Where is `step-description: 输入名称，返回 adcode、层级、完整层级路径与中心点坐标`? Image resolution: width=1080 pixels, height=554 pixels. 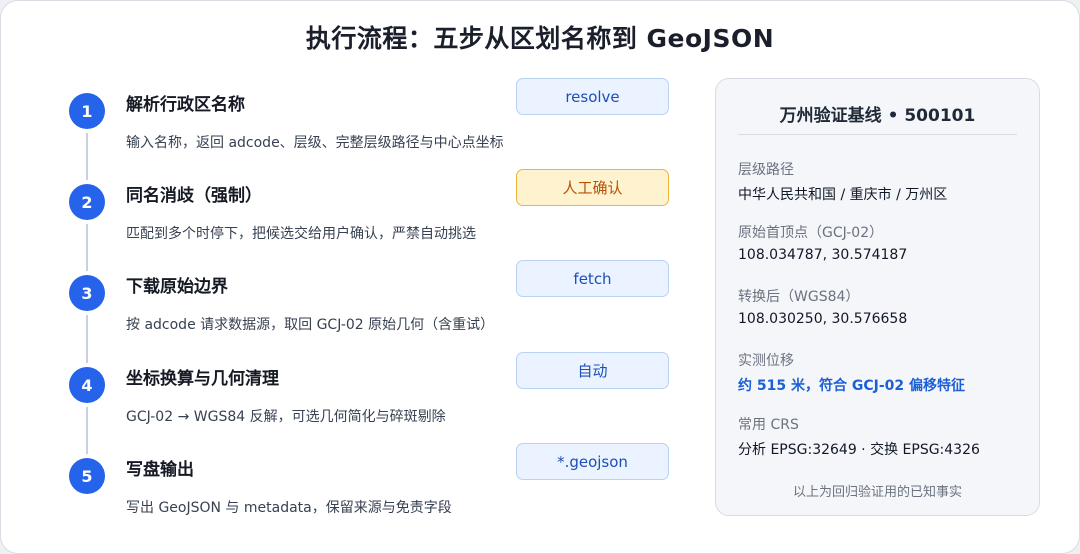 step-description: 输入名称，返回 adcode、层级、完整层级路径与中心点坐标 is located at coordinates (315, 143).